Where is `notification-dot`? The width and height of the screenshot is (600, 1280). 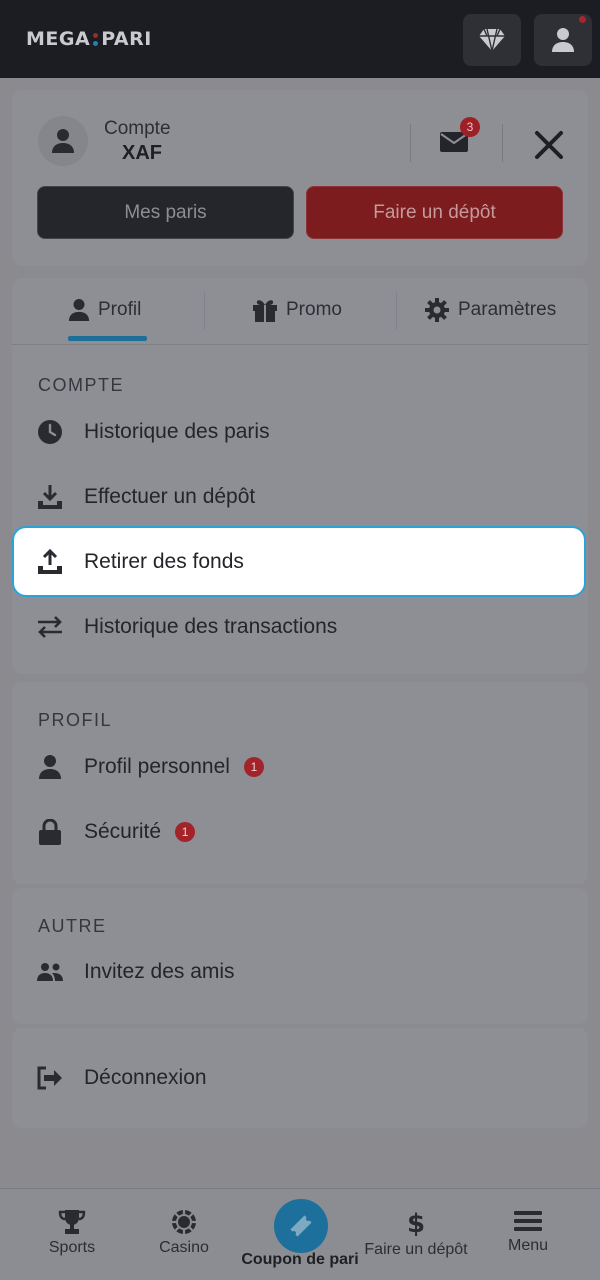 notification-dot is located at coordinates (582, 19).